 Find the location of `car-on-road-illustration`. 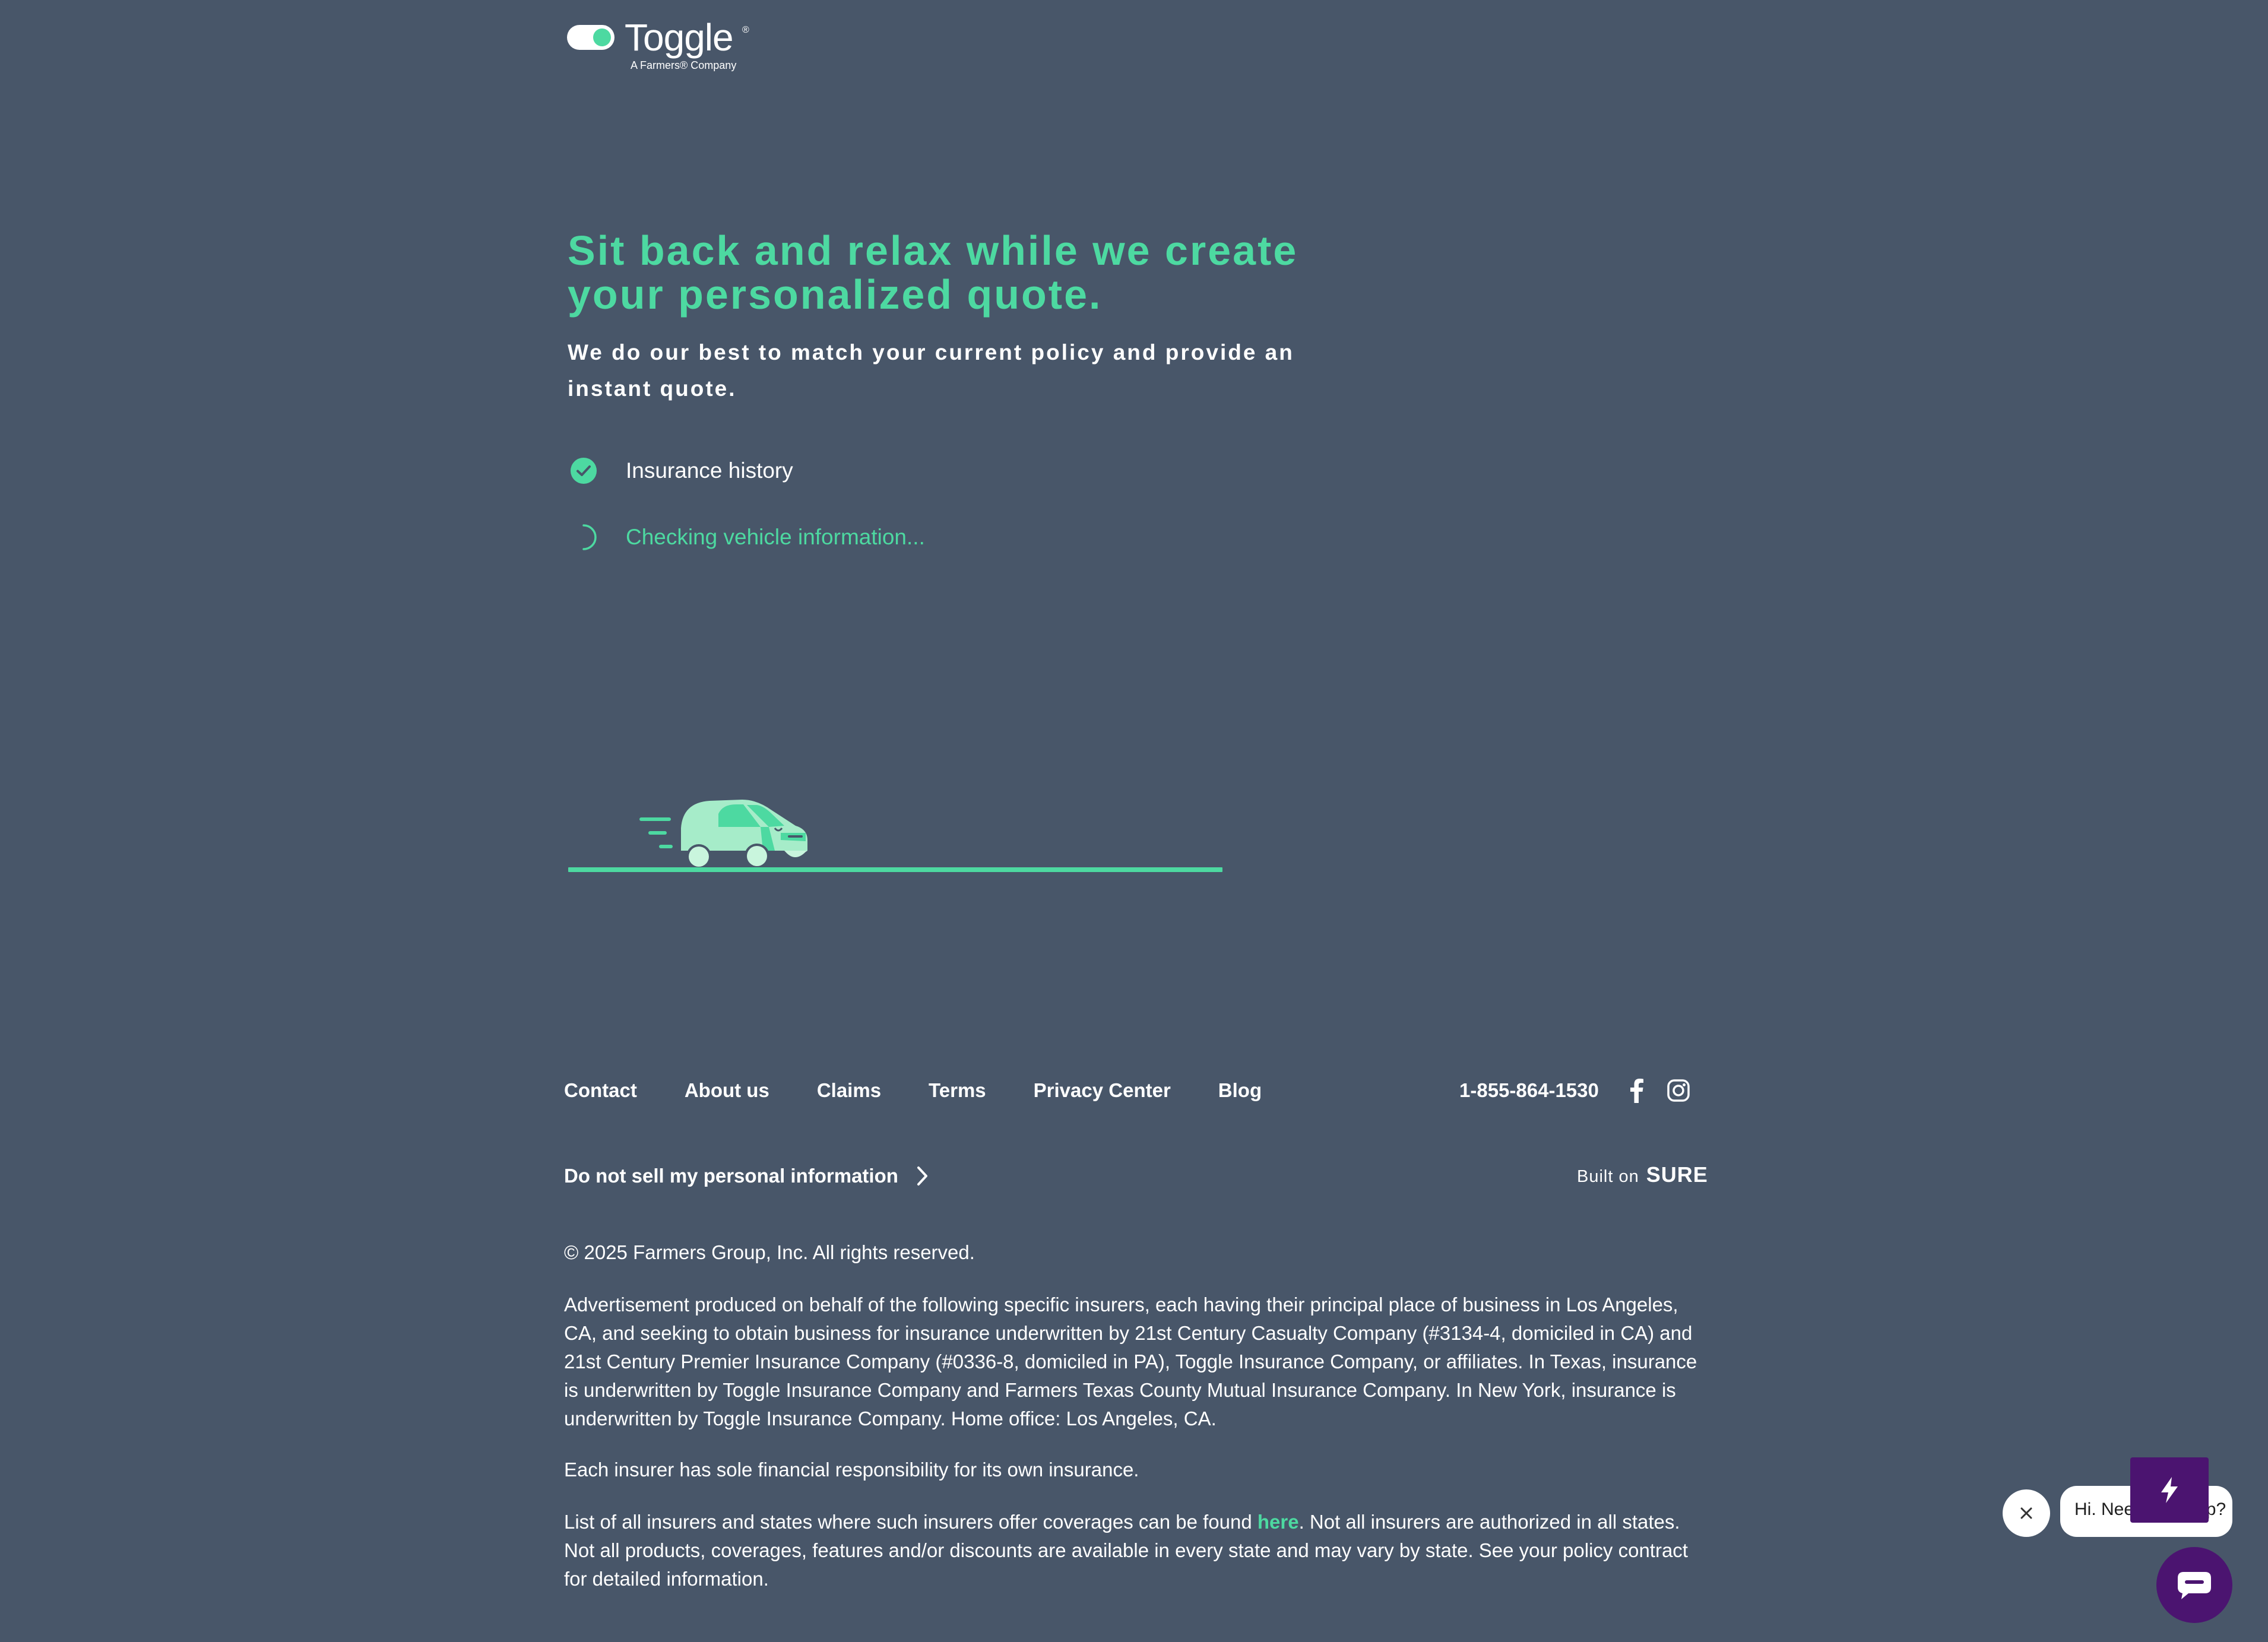

car-on-road-illustration is located at coordinates (895, 836).